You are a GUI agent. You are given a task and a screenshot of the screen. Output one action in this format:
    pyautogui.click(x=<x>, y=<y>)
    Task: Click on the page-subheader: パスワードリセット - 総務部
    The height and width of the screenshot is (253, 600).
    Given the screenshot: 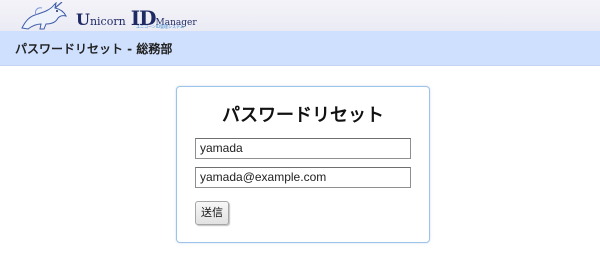 What is the action you would take?
    pyautogui.click(x=300, y=48)
    